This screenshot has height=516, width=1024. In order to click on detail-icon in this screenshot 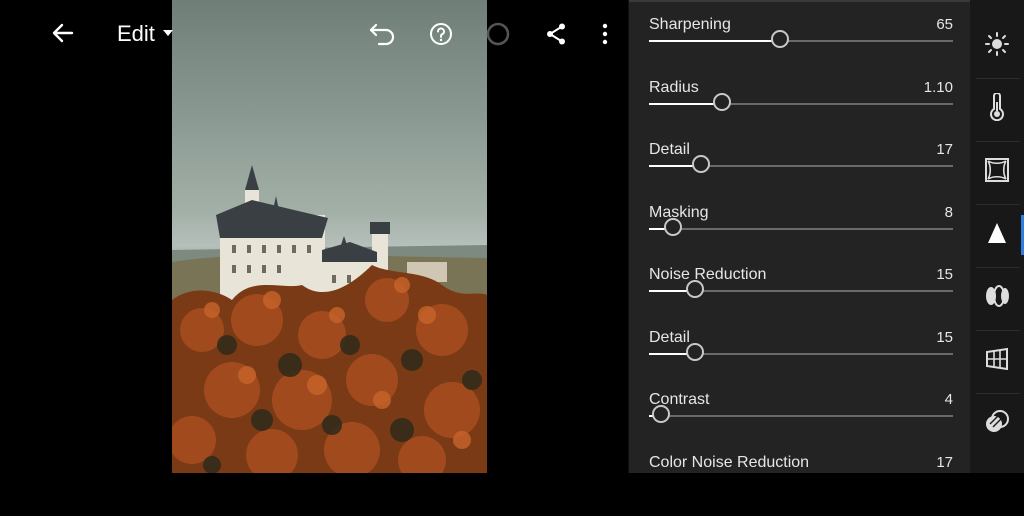, I will do `click(997, 235)`.